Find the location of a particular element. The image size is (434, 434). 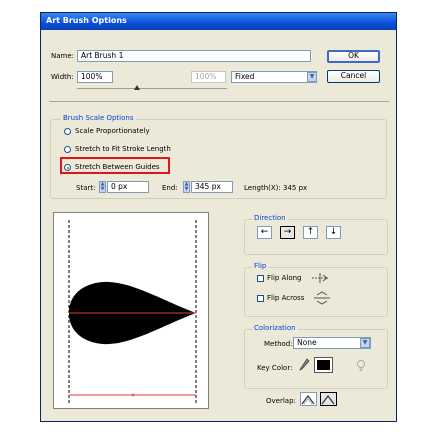

colorization-legend: Colorization is located at coordinates (275, 328).